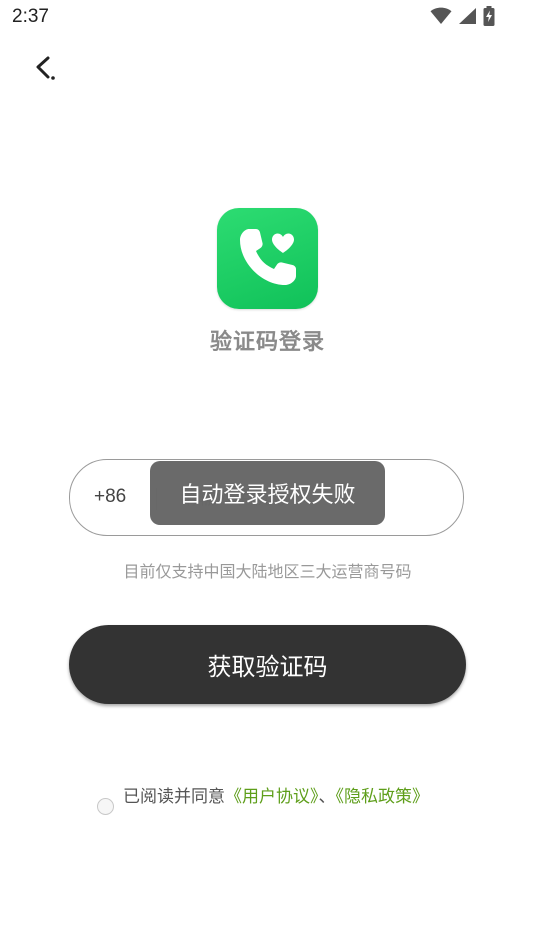 The image size is (535, 951). Describe the element at coordinates (30, 16) in the screenshot. I see `status-time: 2:37` at that location.